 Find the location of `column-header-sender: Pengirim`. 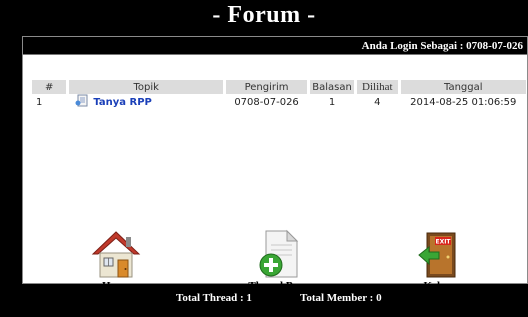

column-header-sender: Pengirim is located at coordinates (267, 87).